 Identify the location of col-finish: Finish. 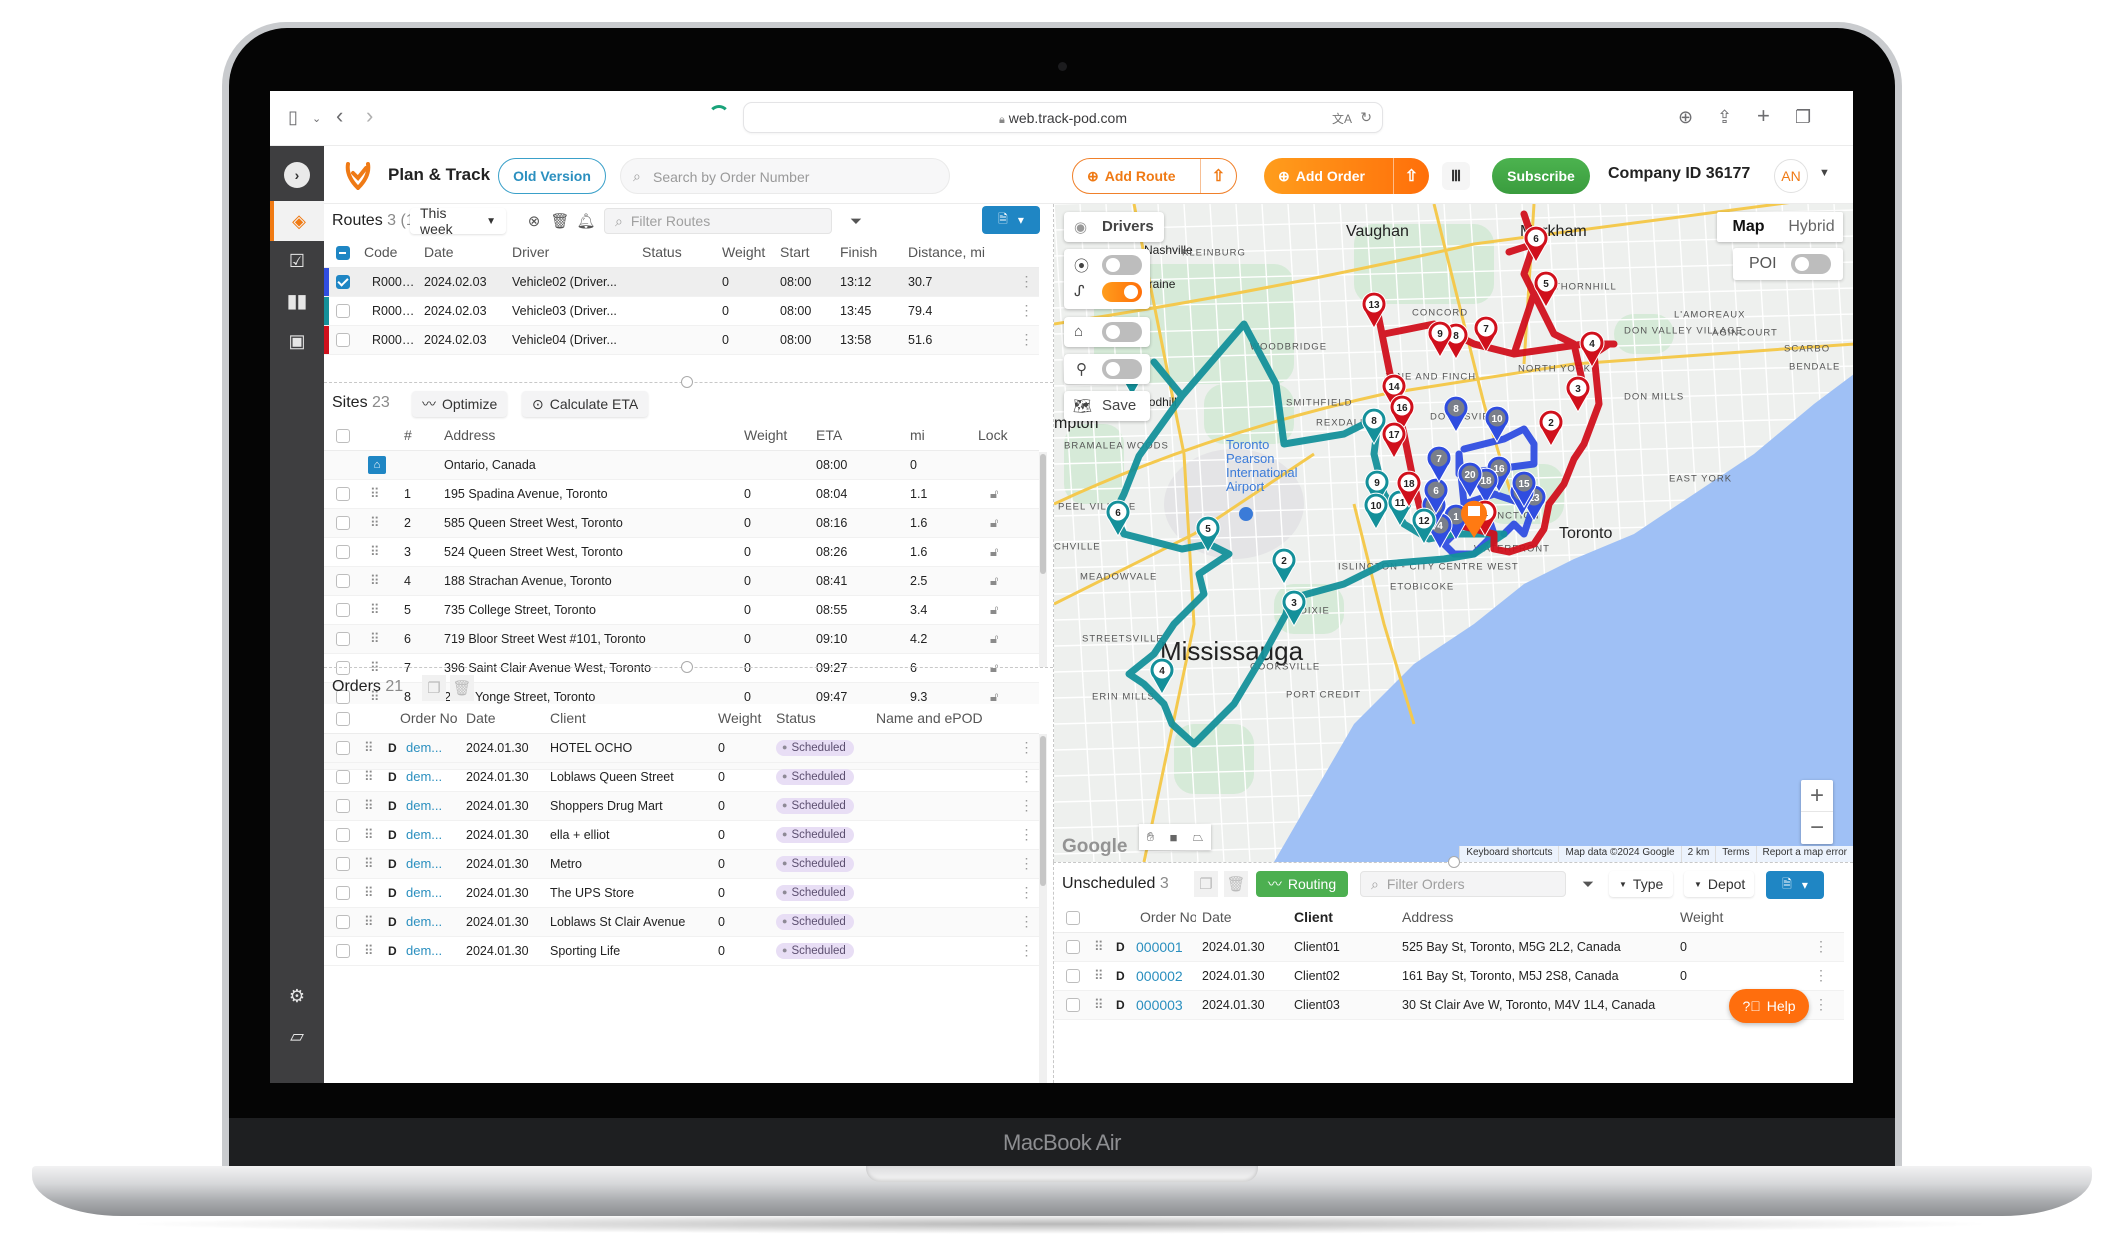
(868, 253).